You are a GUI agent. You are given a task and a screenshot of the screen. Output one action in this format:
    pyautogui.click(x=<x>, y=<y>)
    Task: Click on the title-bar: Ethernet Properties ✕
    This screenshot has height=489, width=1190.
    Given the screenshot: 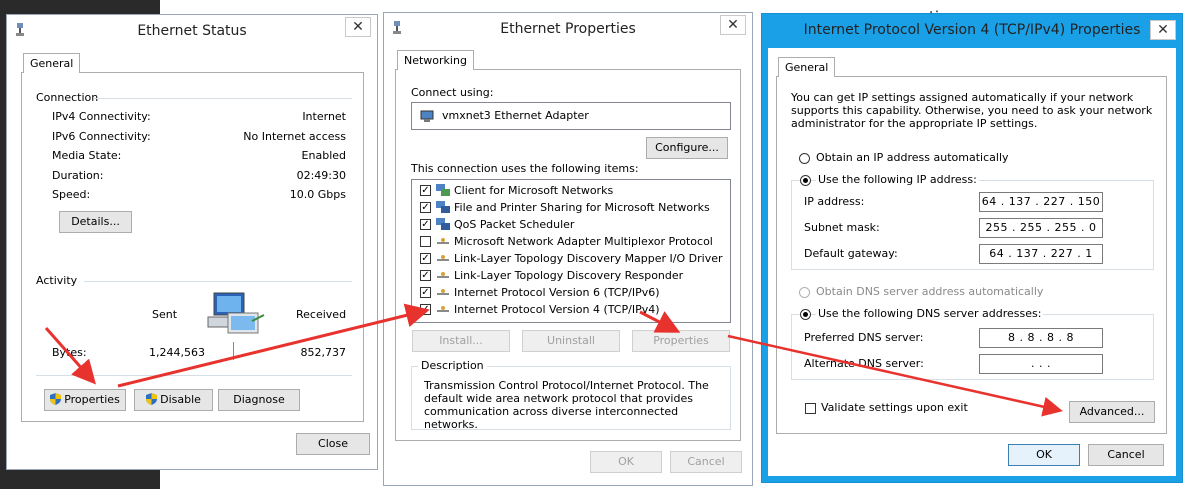 What is the action you would take?
    pyautogui.click(x=568, y=29)
    